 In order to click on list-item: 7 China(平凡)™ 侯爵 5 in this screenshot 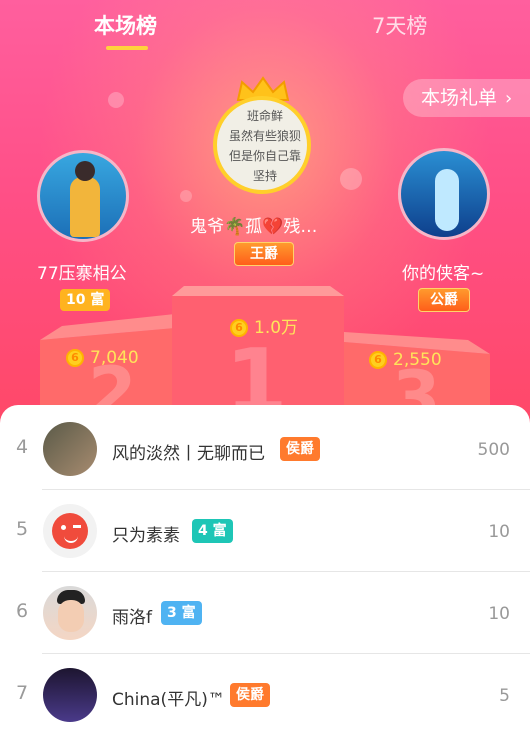, I will do `click(265, 695)`.